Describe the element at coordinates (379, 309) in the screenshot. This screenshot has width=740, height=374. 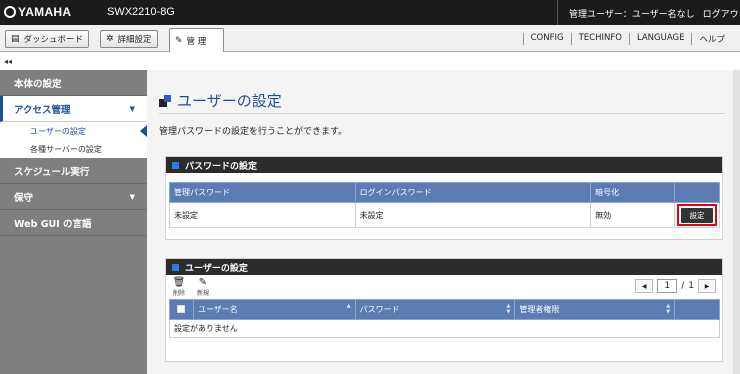
I see `column-label: パスワード` at that location.